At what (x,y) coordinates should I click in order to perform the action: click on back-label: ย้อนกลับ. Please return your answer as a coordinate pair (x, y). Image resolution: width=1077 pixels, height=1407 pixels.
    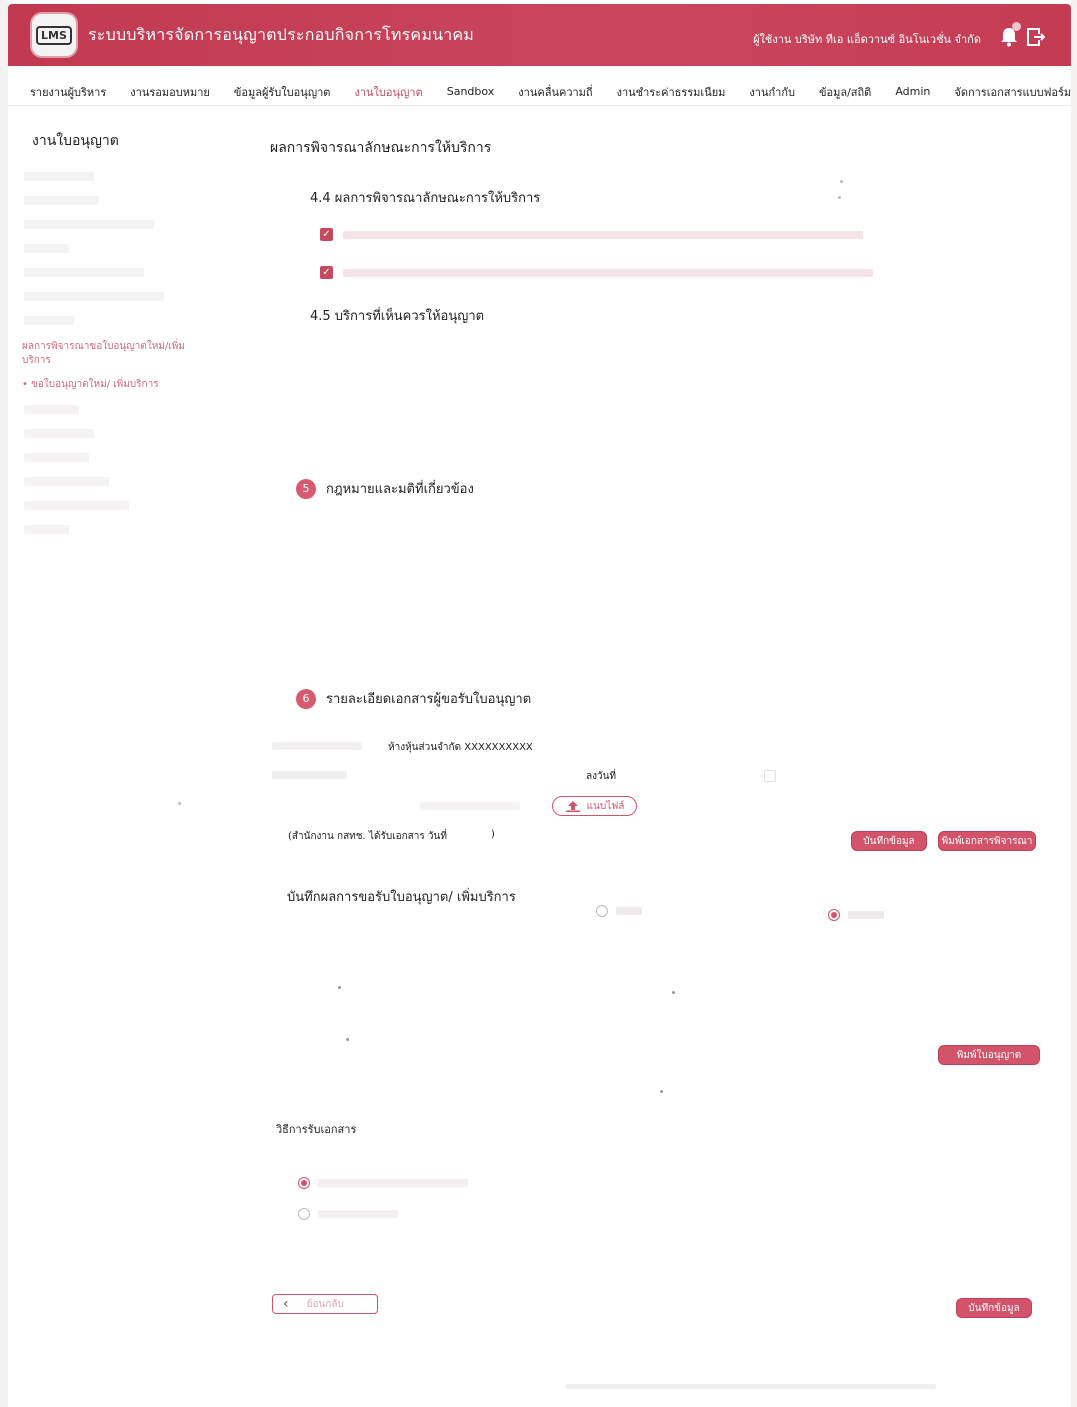
    Looking at the image, I should click on (325, 1304).